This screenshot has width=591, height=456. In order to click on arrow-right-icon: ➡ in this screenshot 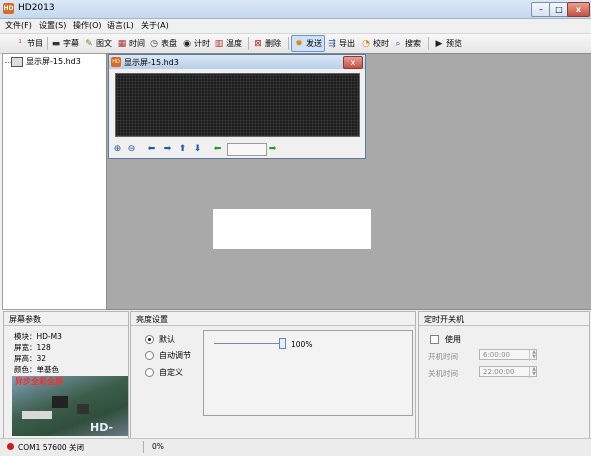, I will do `click(167, 149)`.